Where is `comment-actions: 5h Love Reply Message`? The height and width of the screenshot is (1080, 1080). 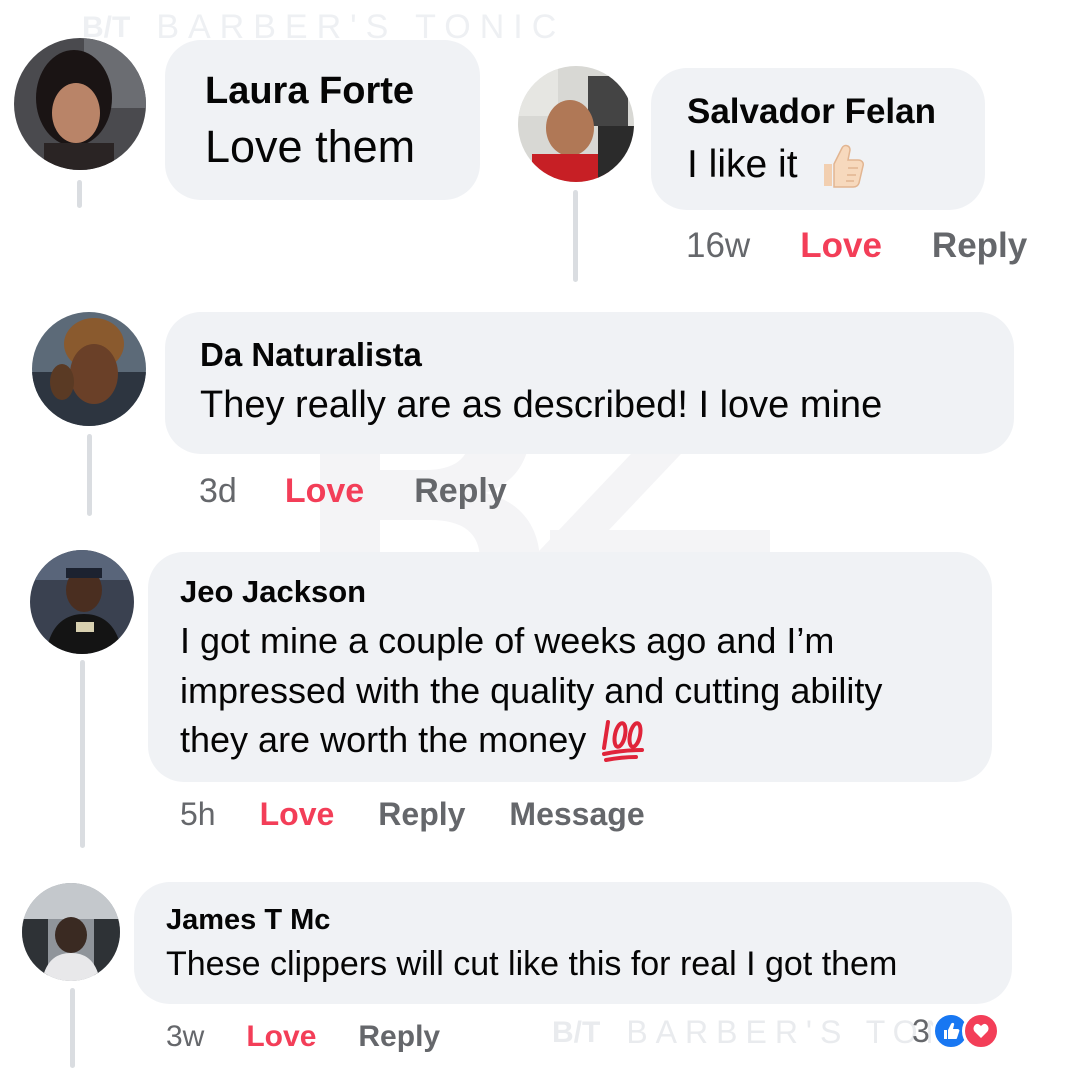
comment-actions: 5h Love Reply Message is located at coordinates (412, 814).